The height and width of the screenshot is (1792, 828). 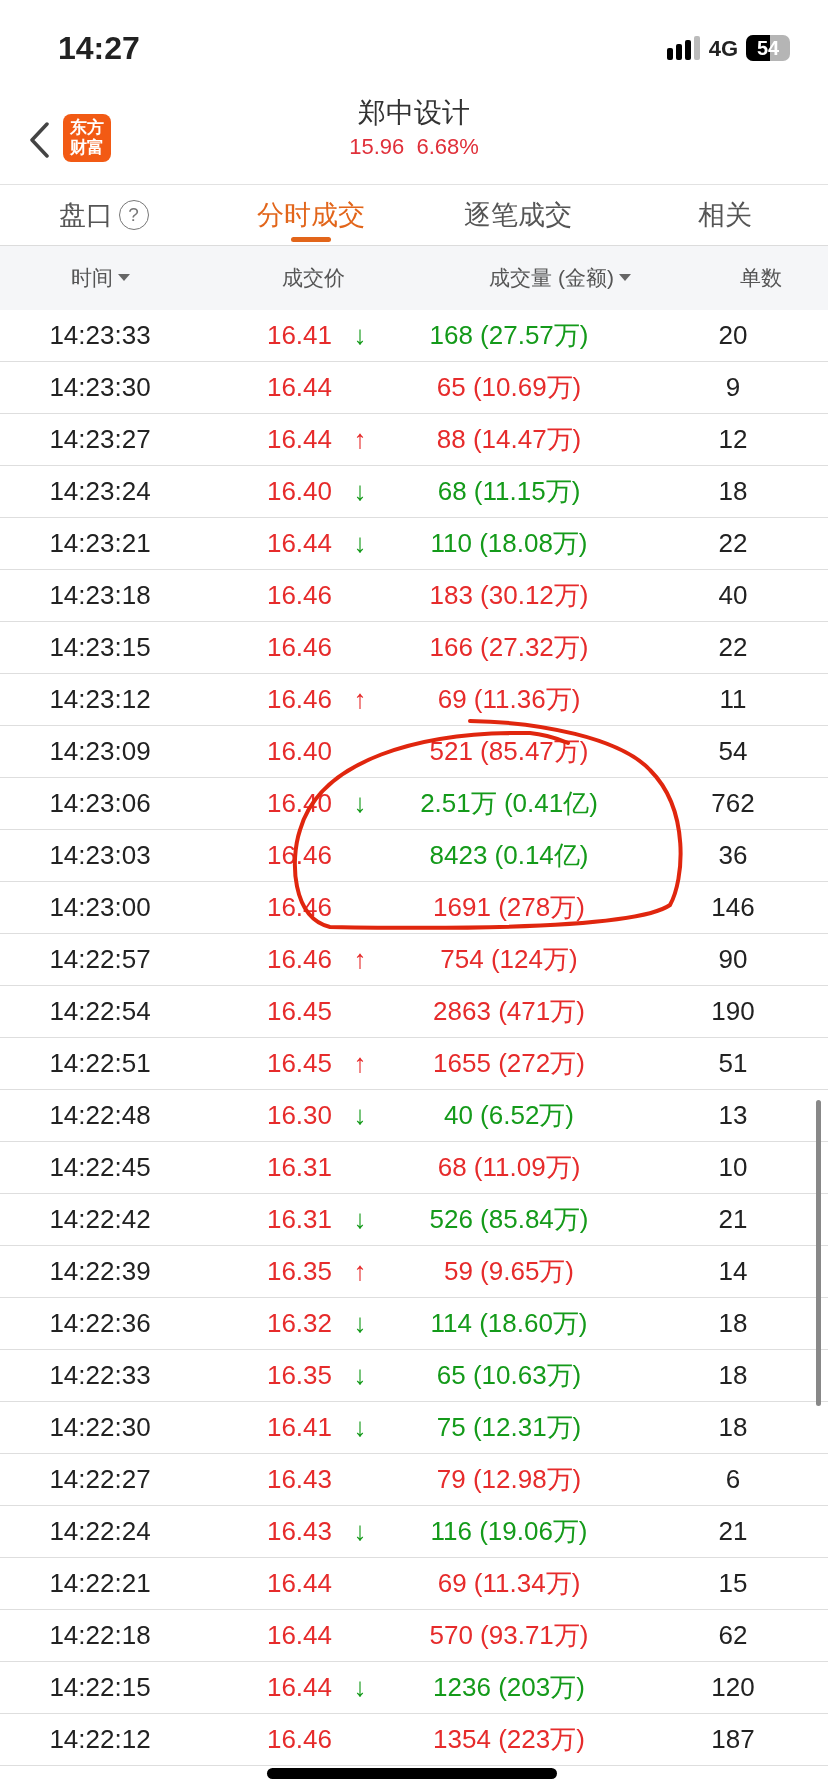 What do you see at coordinates (100, 1635) in the screenshot?
I see `trade-time: 14:22:18` at bounding box center [100, 1635].